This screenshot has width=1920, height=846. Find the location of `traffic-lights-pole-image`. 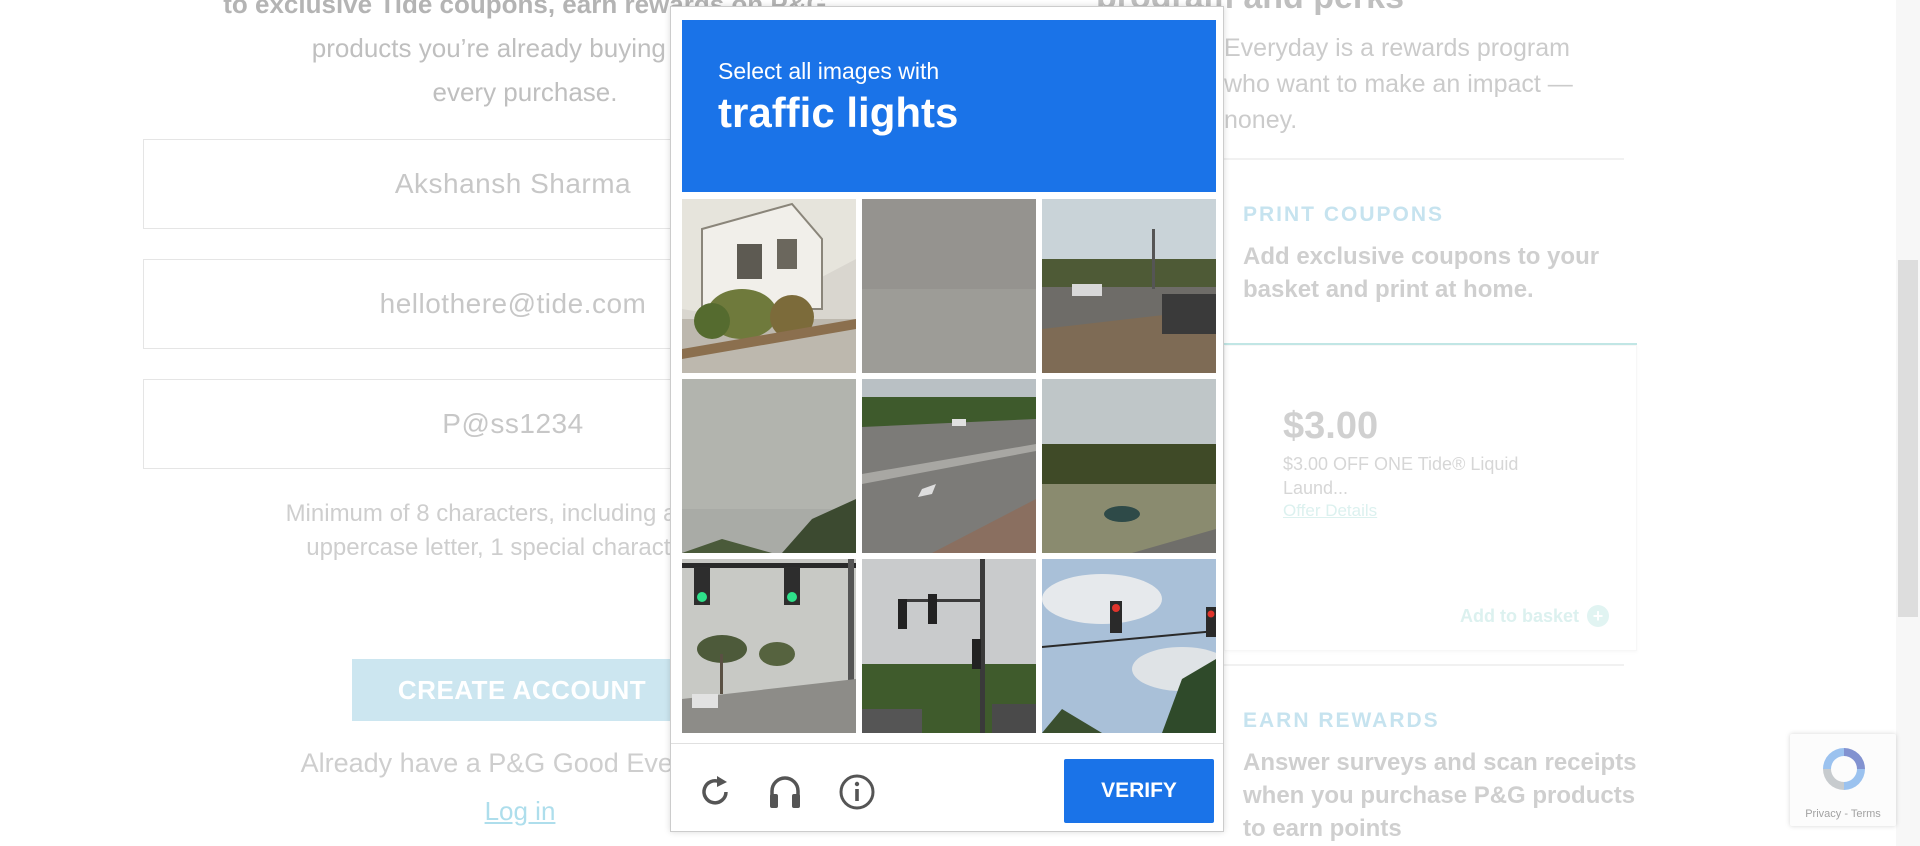

traffic-lights-pole-image is located at coordinates (949, 646).